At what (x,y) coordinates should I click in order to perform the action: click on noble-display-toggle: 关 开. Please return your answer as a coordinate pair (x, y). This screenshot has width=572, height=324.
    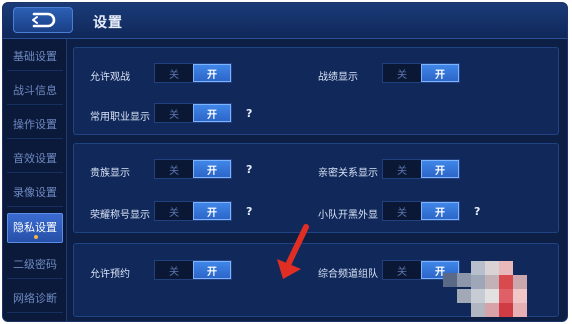
    Looking at the image, I should click on (193, 169).